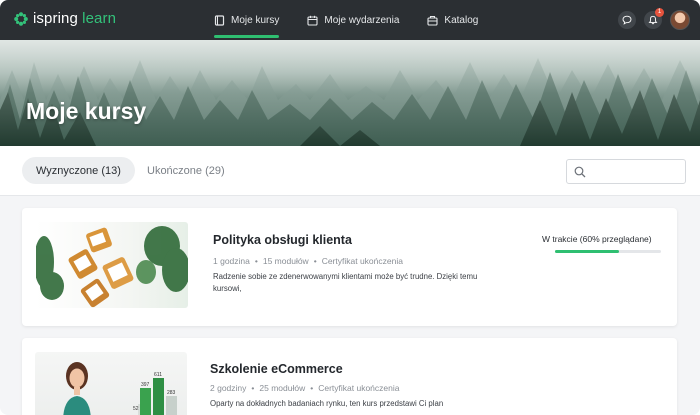  I want to click on chart-value-label: 283, so click(171, 393).